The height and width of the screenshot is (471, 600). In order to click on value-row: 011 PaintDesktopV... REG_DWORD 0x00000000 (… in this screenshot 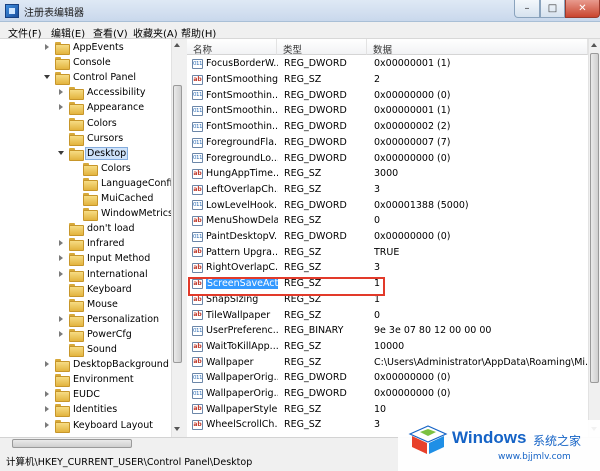, I will do `click(387, 237)`.